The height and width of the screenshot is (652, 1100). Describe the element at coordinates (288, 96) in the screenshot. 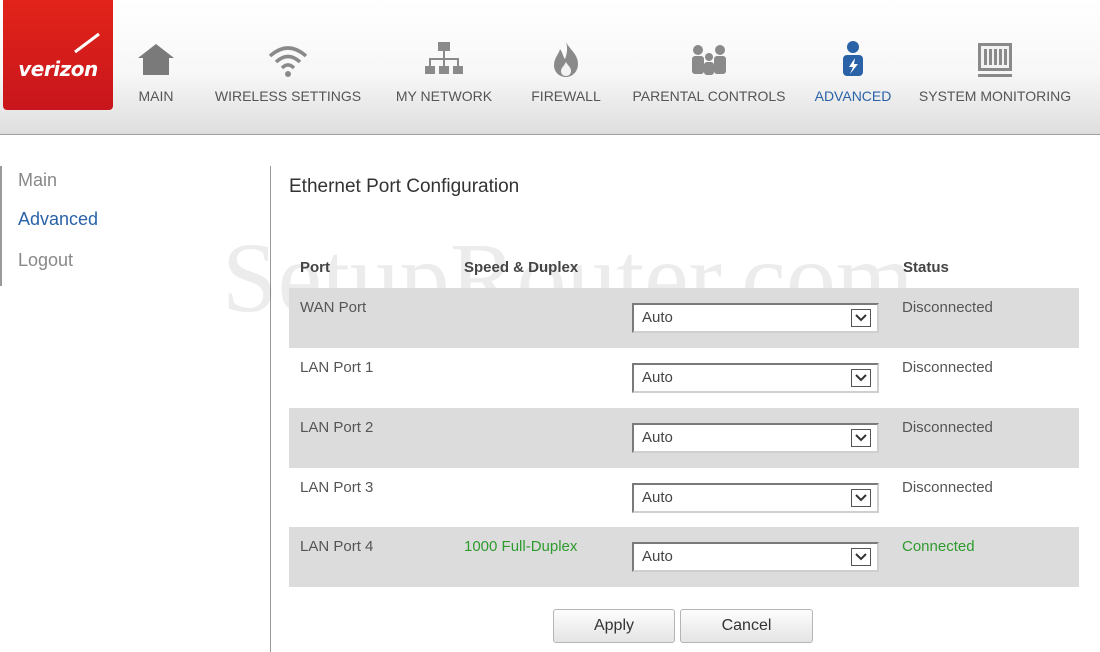

I see `nav-label: WIRELESS SETTINGS` at that location.